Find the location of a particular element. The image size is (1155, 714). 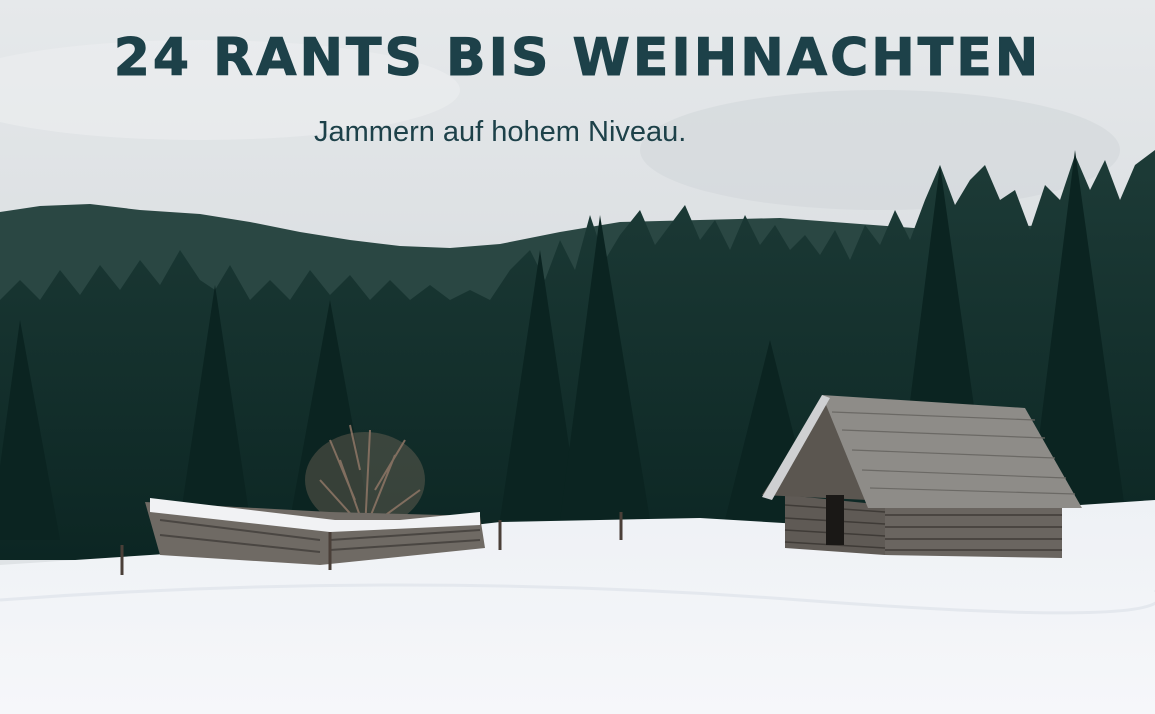

page-subtitle: Jammern auf hohem Niveau. is located at coordinates (500, 132).